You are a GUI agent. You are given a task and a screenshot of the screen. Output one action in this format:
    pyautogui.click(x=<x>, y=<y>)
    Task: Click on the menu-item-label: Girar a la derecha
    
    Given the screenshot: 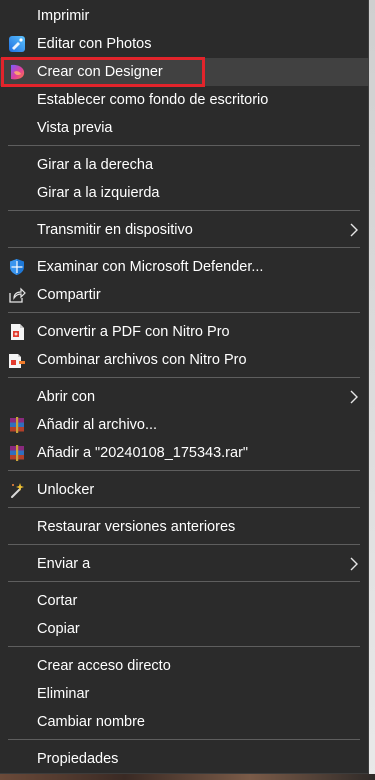 What is the action you would take?
    pyautogui.click(x=95, y=165)
    